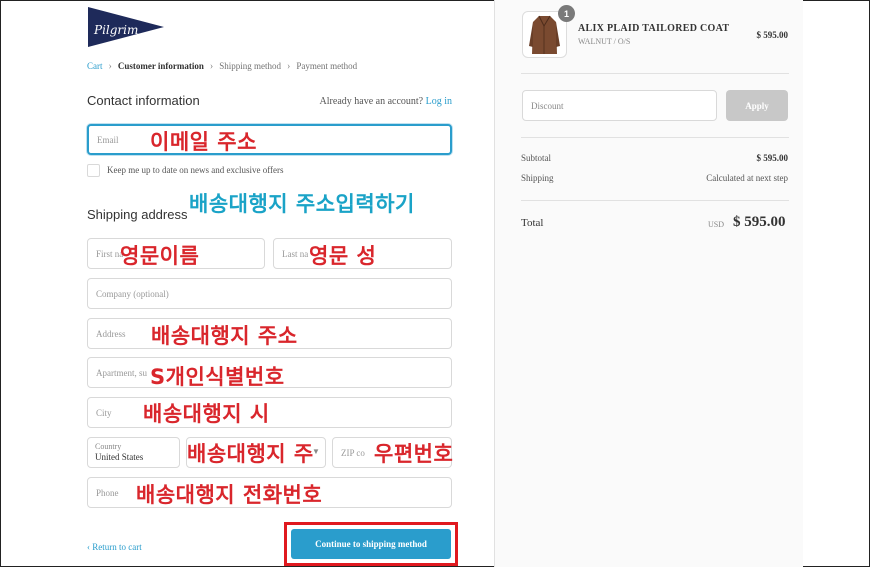 This screenshot has height=567, width=870. I want to click on subtotal-label: Subtotal, so click(536, 158).